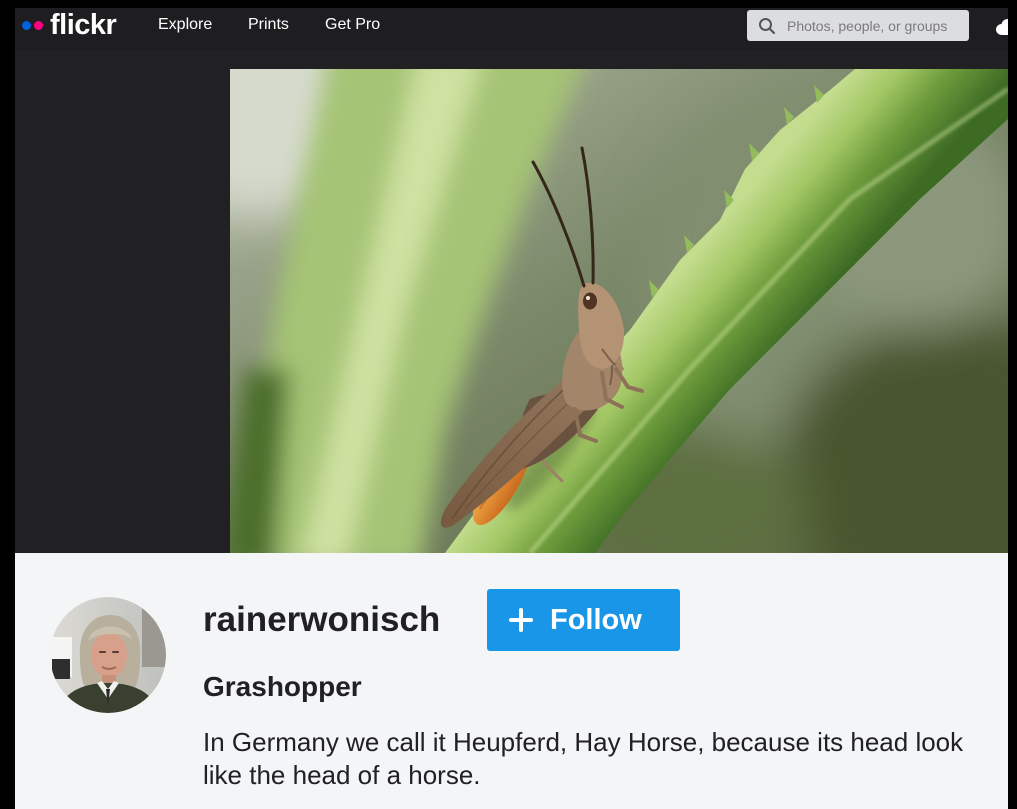  I want to click on search-icon, so click(767, 26).